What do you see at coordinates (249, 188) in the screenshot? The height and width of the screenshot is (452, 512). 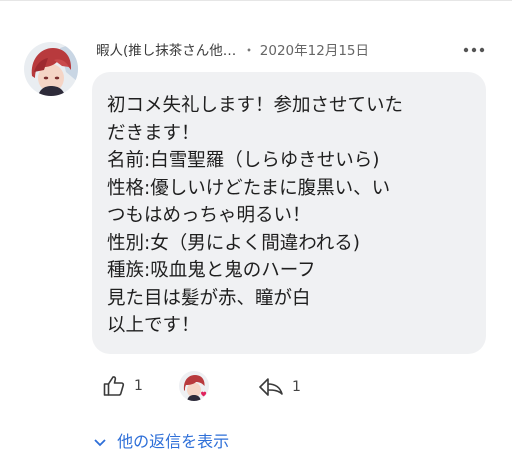 I see `comment-line: 性格:優しいけどたまに腹黒い、い` at bounding box center [249, 188].